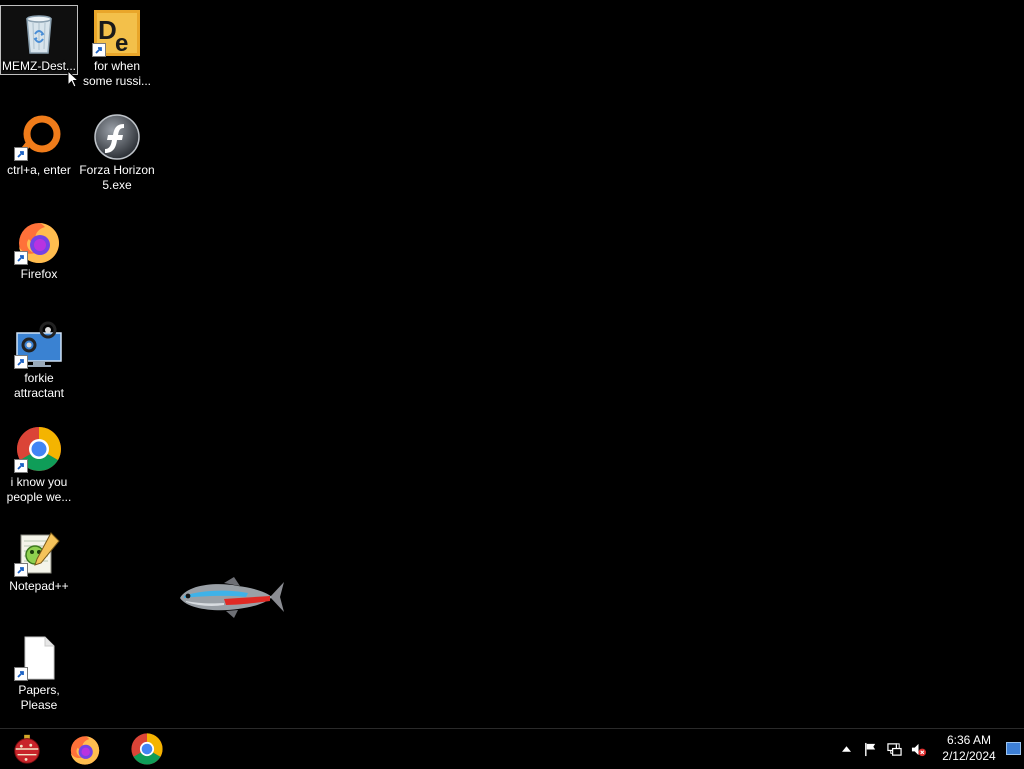 This screenshot has width=1024, height=769. What do you see at coordinates (969, 748) in the screenshot?
I see `system-clock: 6:36 AM 2/12/2024` at bounding box center [969, 748].